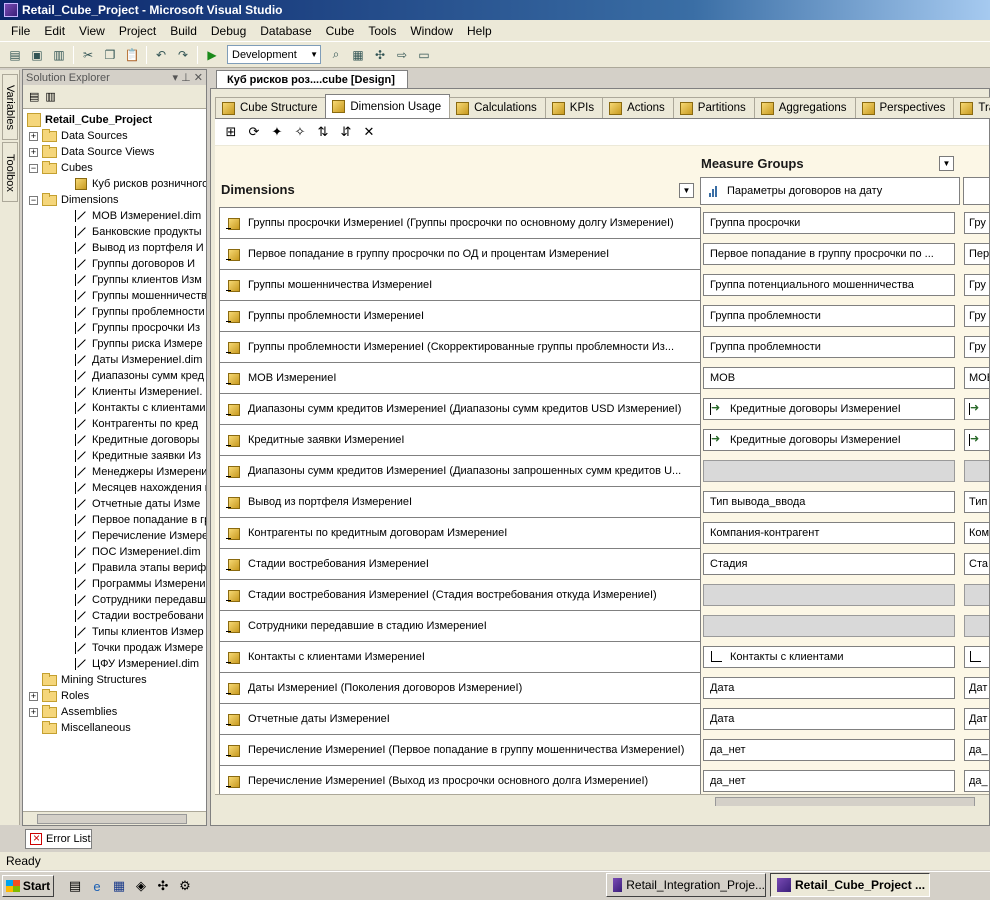 The height and width of the screenshot is (900, 990). What do you see at coordinates (198, 78) in the screenshot?
I see `close-icon: ✕` at bounding box center [198, 78].